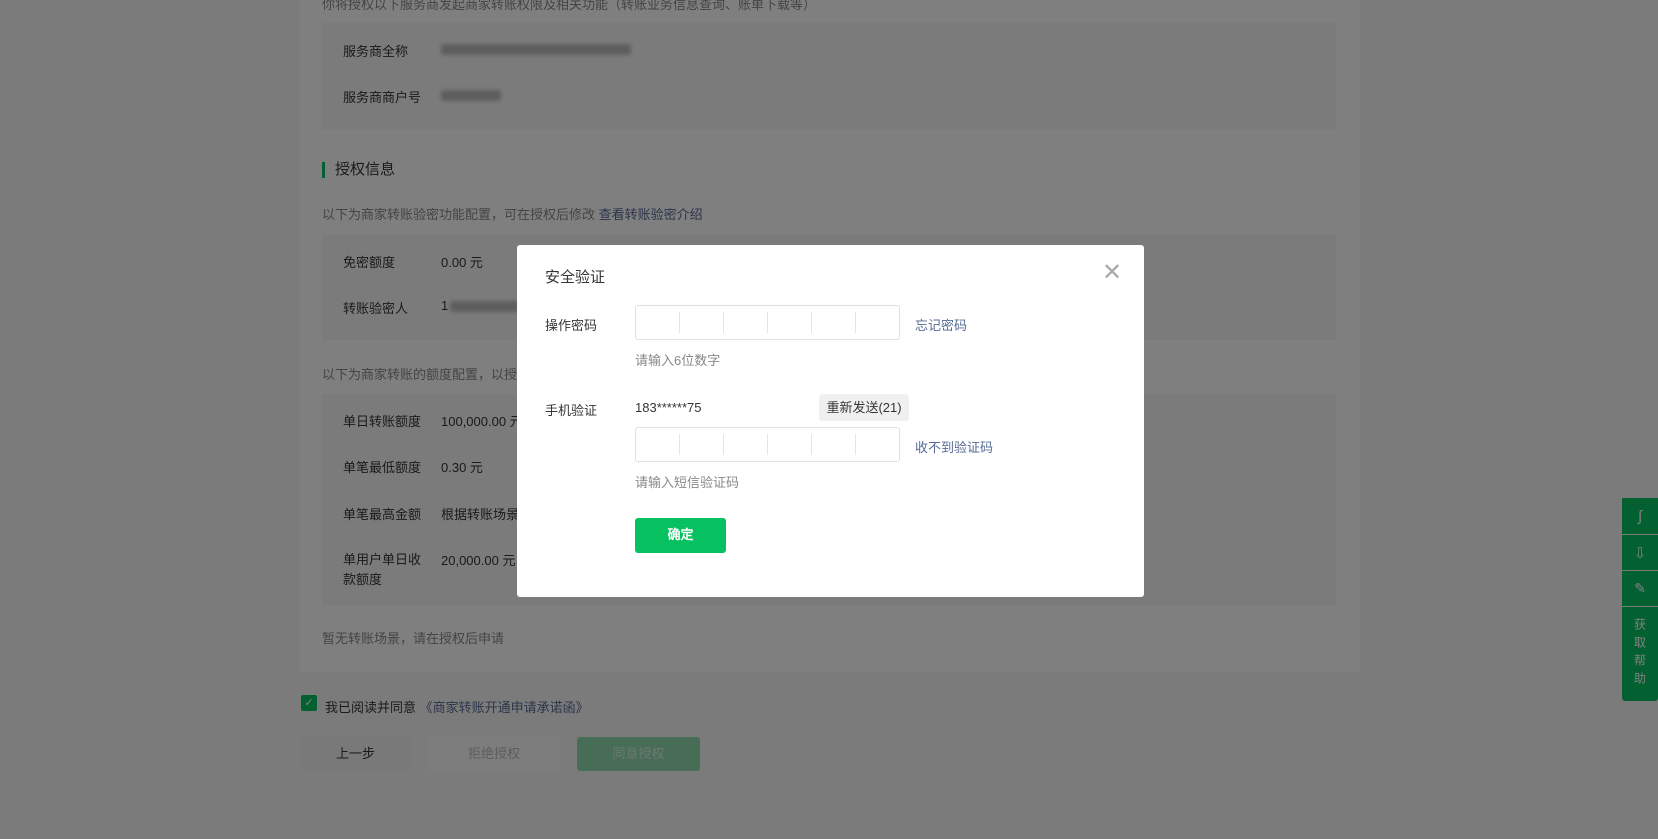 The height and width of the screenshot is (839, 1658). I want to click on confirm-button: 确定, so click(680, 535).